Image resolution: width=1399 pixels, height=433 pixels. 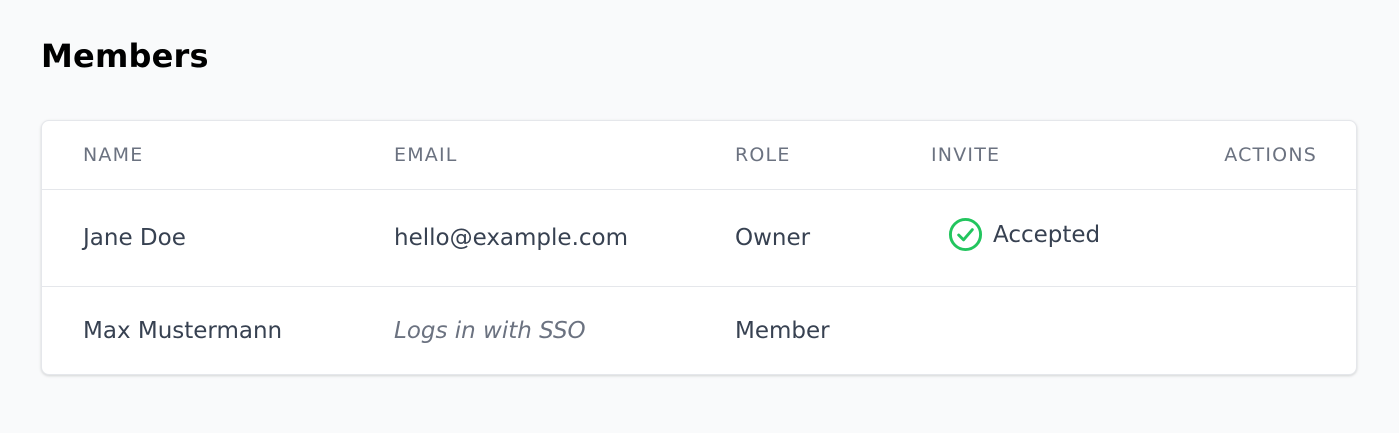 I want to click on column-header-invite: Invite, so click(x=1056, y=155).